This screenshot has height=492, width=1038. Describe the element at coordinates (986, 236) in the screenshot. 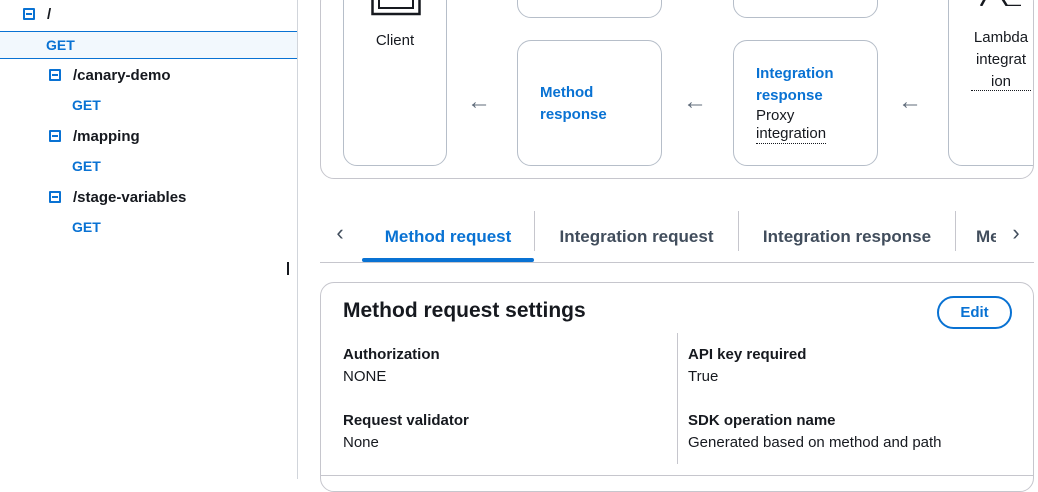

I see `tab-method-response-partial: Me` at that location.